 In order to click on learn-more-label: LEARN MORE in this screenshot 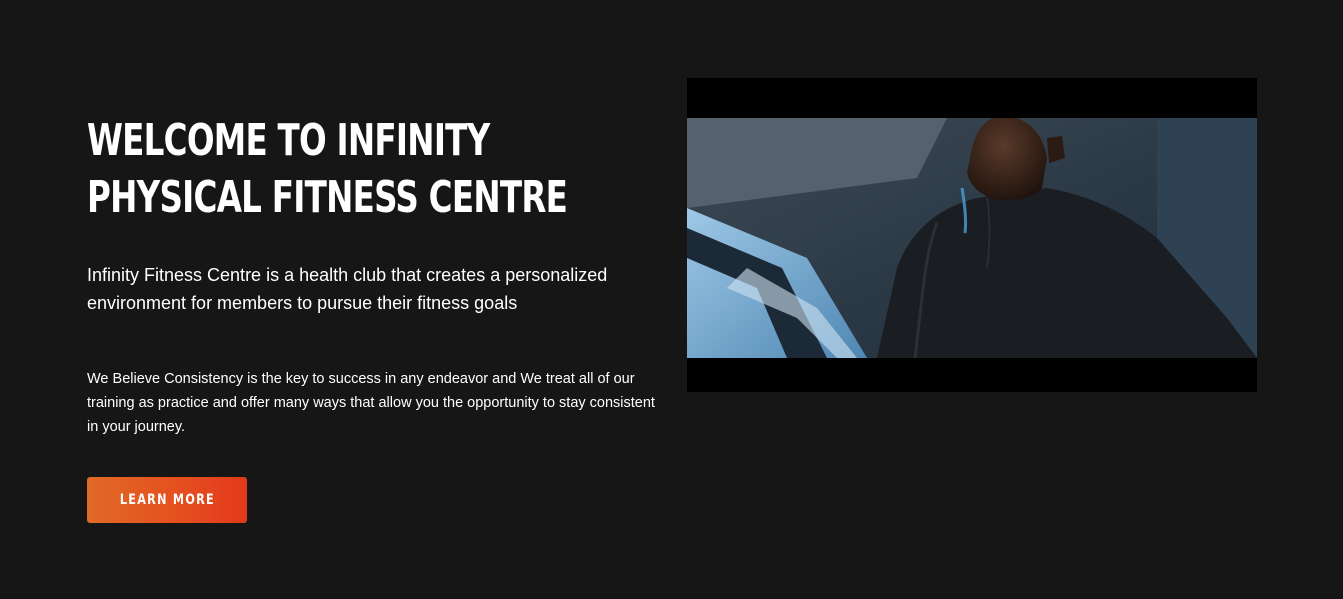, I will do `click(167, 500)`.